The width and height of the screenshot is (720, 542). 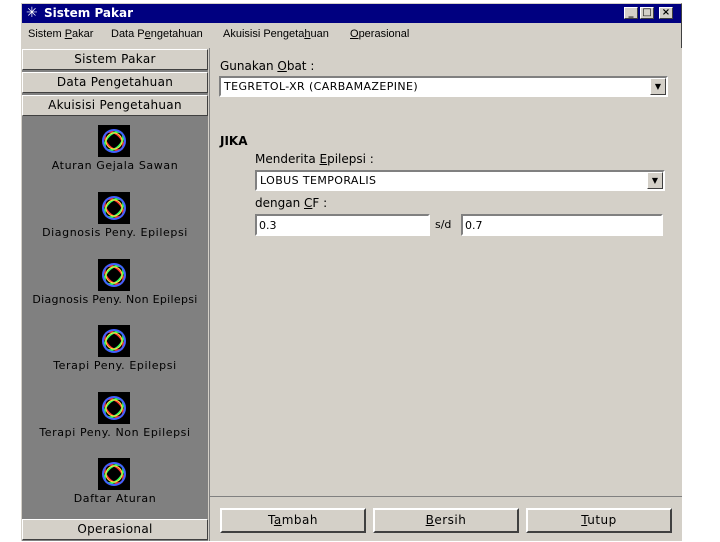 What do you see at coordinates (291, 203) in the screenshot?
I see `cf-label: dengan CF :` at bounding box center [291, 203].